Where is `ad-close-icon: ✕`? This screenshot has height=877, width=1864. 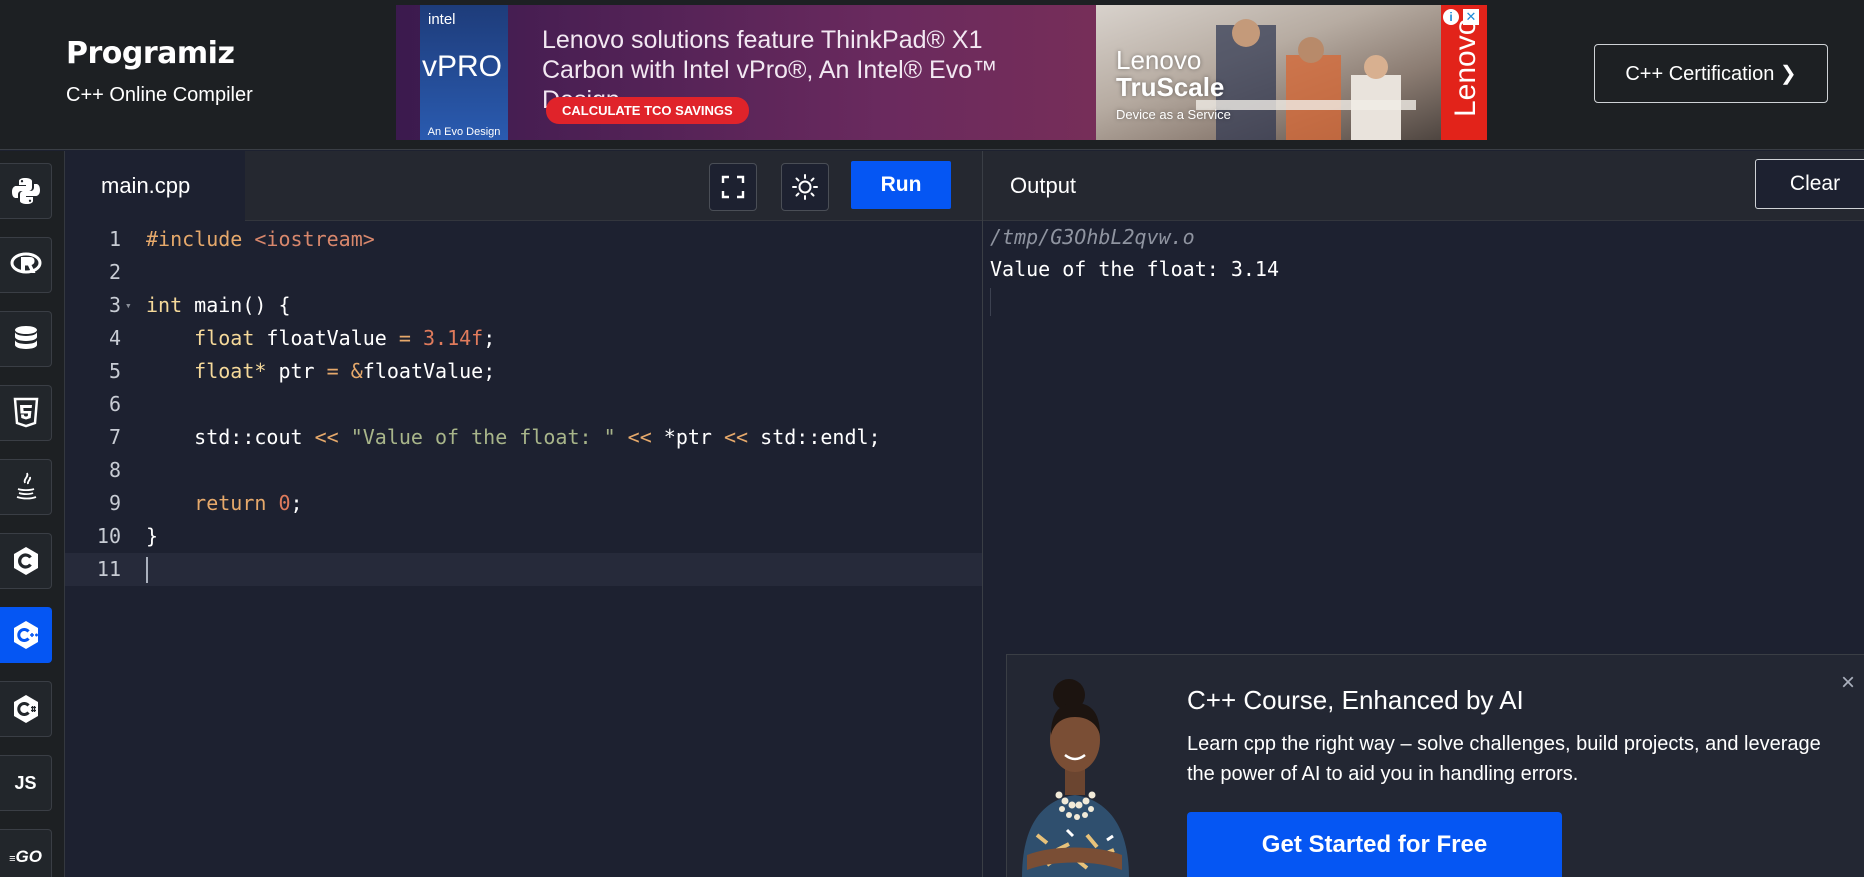
ad-close-icon: ✕ is located at coordinates (1471, 17).